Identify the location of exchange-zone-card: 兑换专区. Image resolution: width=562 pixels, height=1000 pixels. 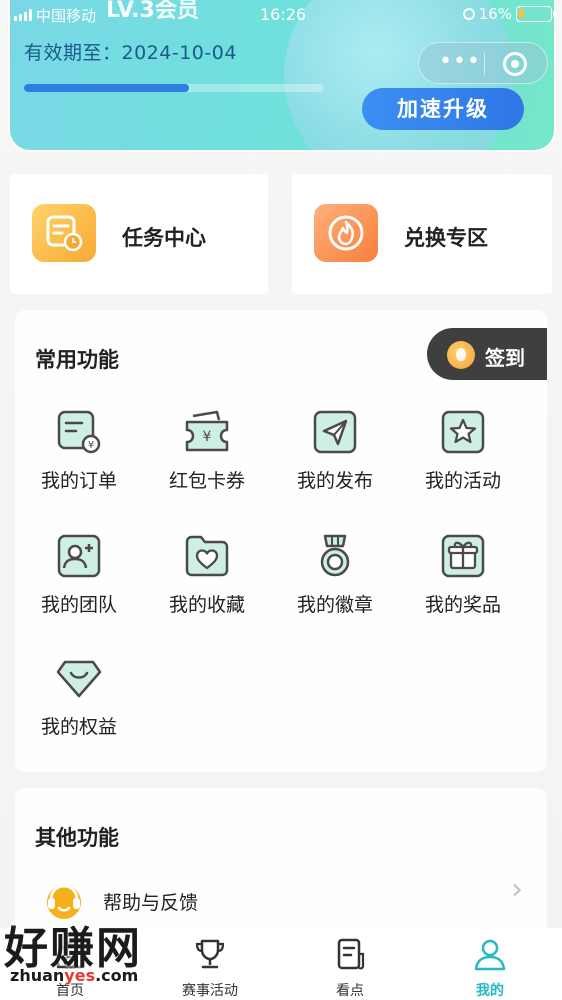
(422, 234).